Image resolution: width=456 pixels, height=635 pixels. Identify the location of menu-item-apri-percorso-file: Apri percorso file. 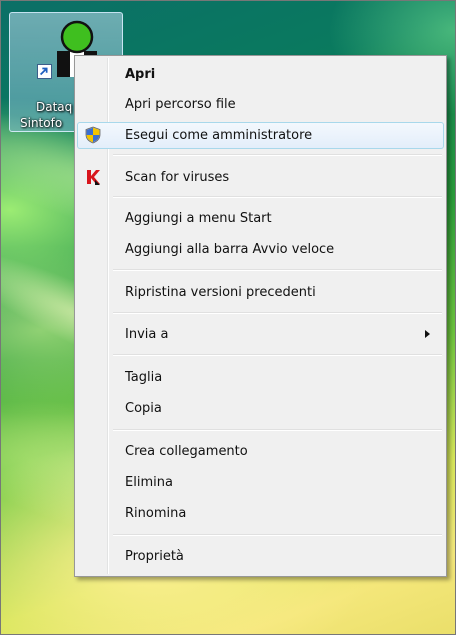
(260, 104).